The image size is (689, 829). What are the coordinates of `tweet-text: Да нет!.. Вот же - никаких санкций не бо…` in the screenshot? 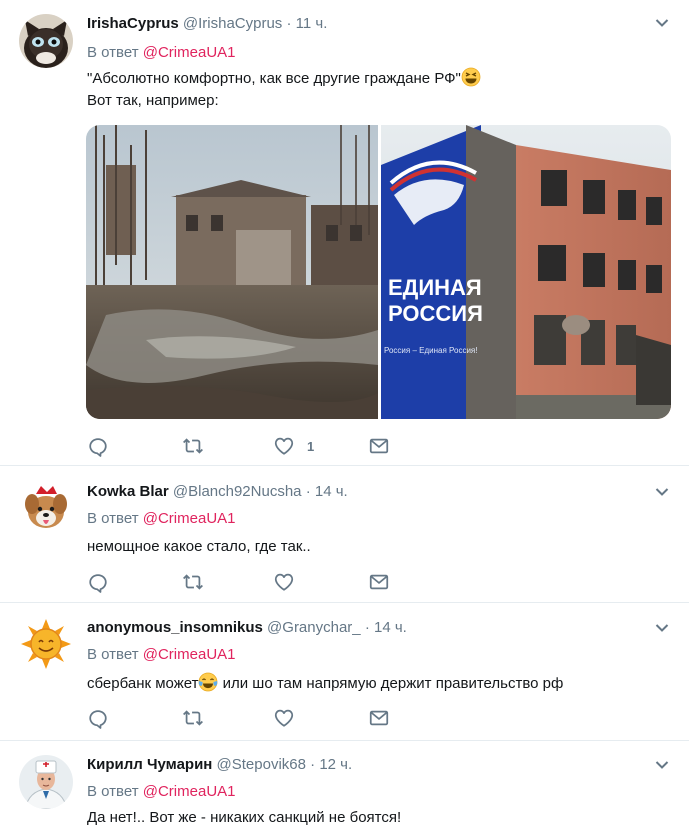 It's located at (244, 817).